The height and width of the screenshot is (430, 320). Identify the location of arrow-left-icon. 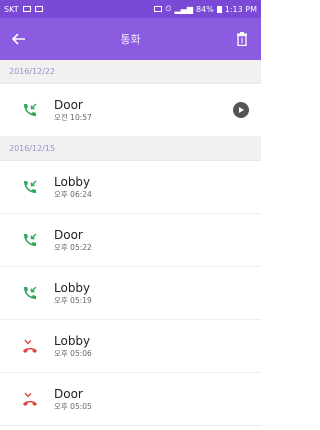
(18, 39).